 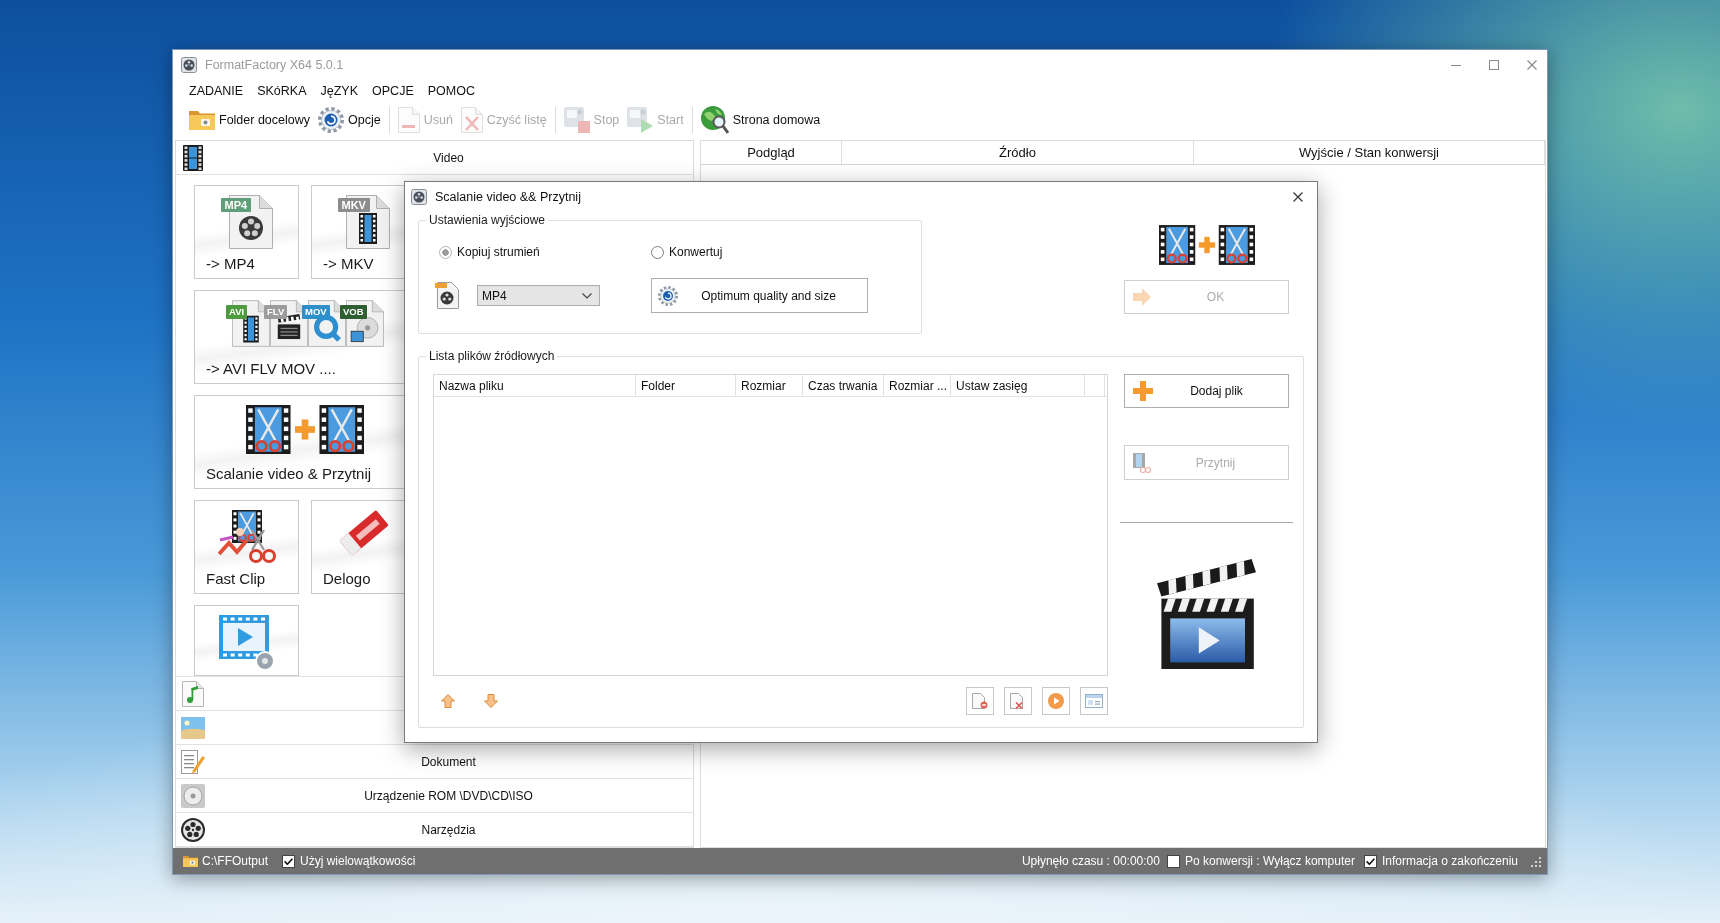 What do you see at coordinates (686, 385) in the screenshot?
I see `column-header: Folder` at bounding box center [686, 385].